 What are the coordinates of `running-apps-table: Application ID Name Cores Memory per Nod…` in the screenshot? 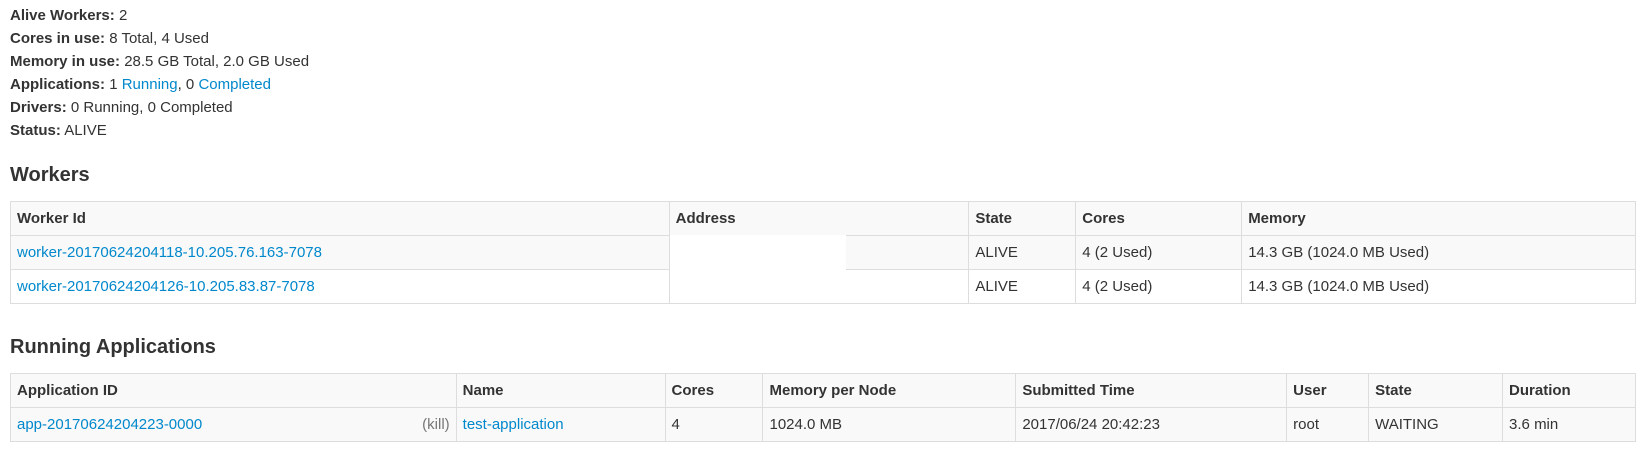 It's located at (823, 407).